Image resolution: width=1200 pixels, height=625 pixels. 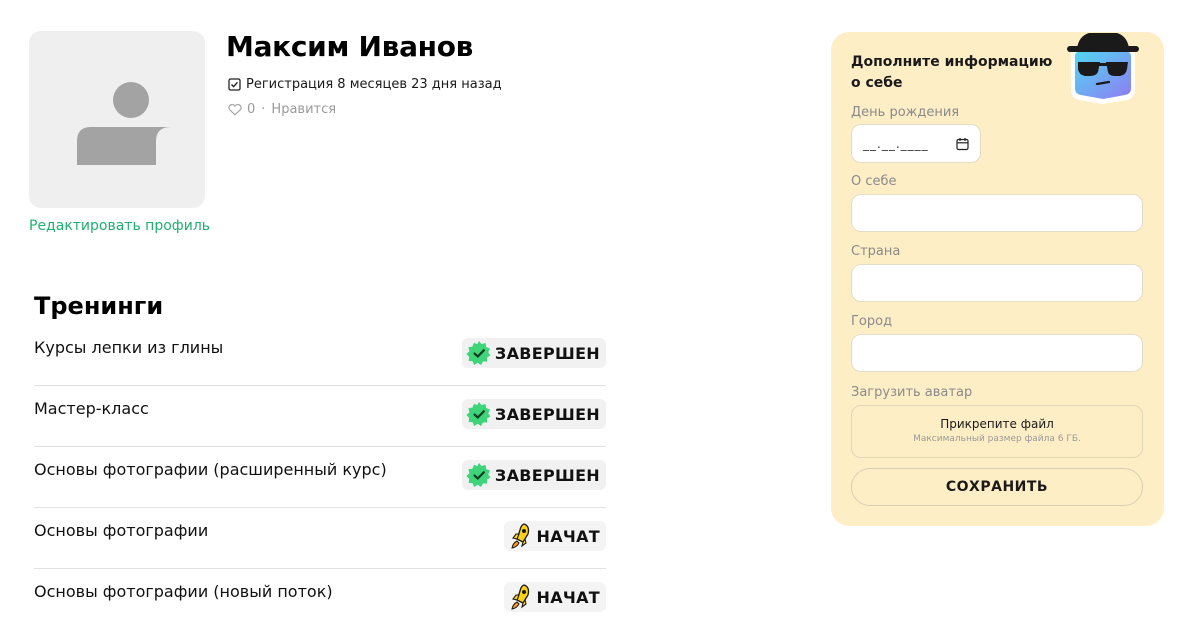 I want to click on country-input, so click(x=997, y=283).